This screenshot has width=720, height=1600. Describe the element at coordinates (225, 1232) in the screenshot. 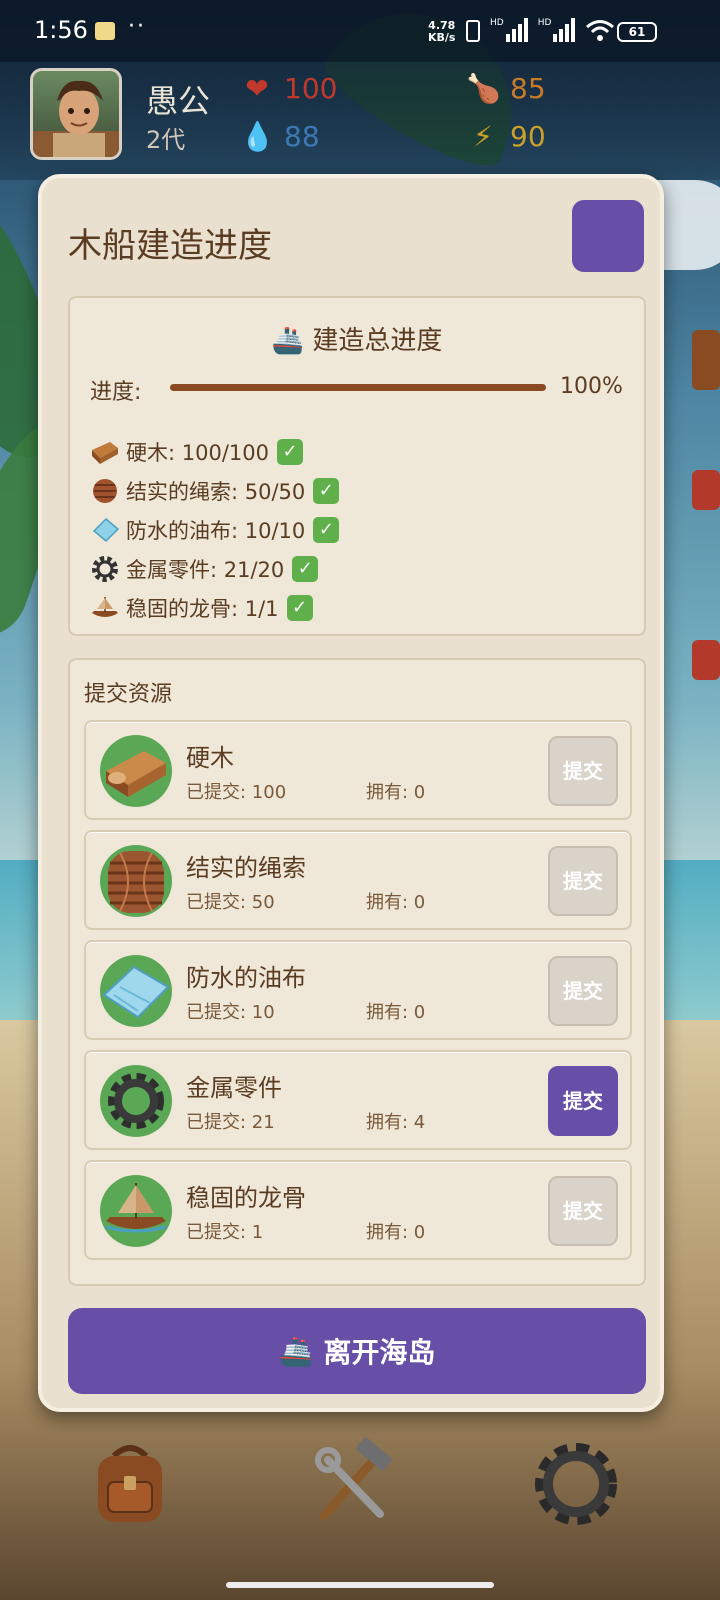

I see `resource-submitted: 已提交: 1` at that location.